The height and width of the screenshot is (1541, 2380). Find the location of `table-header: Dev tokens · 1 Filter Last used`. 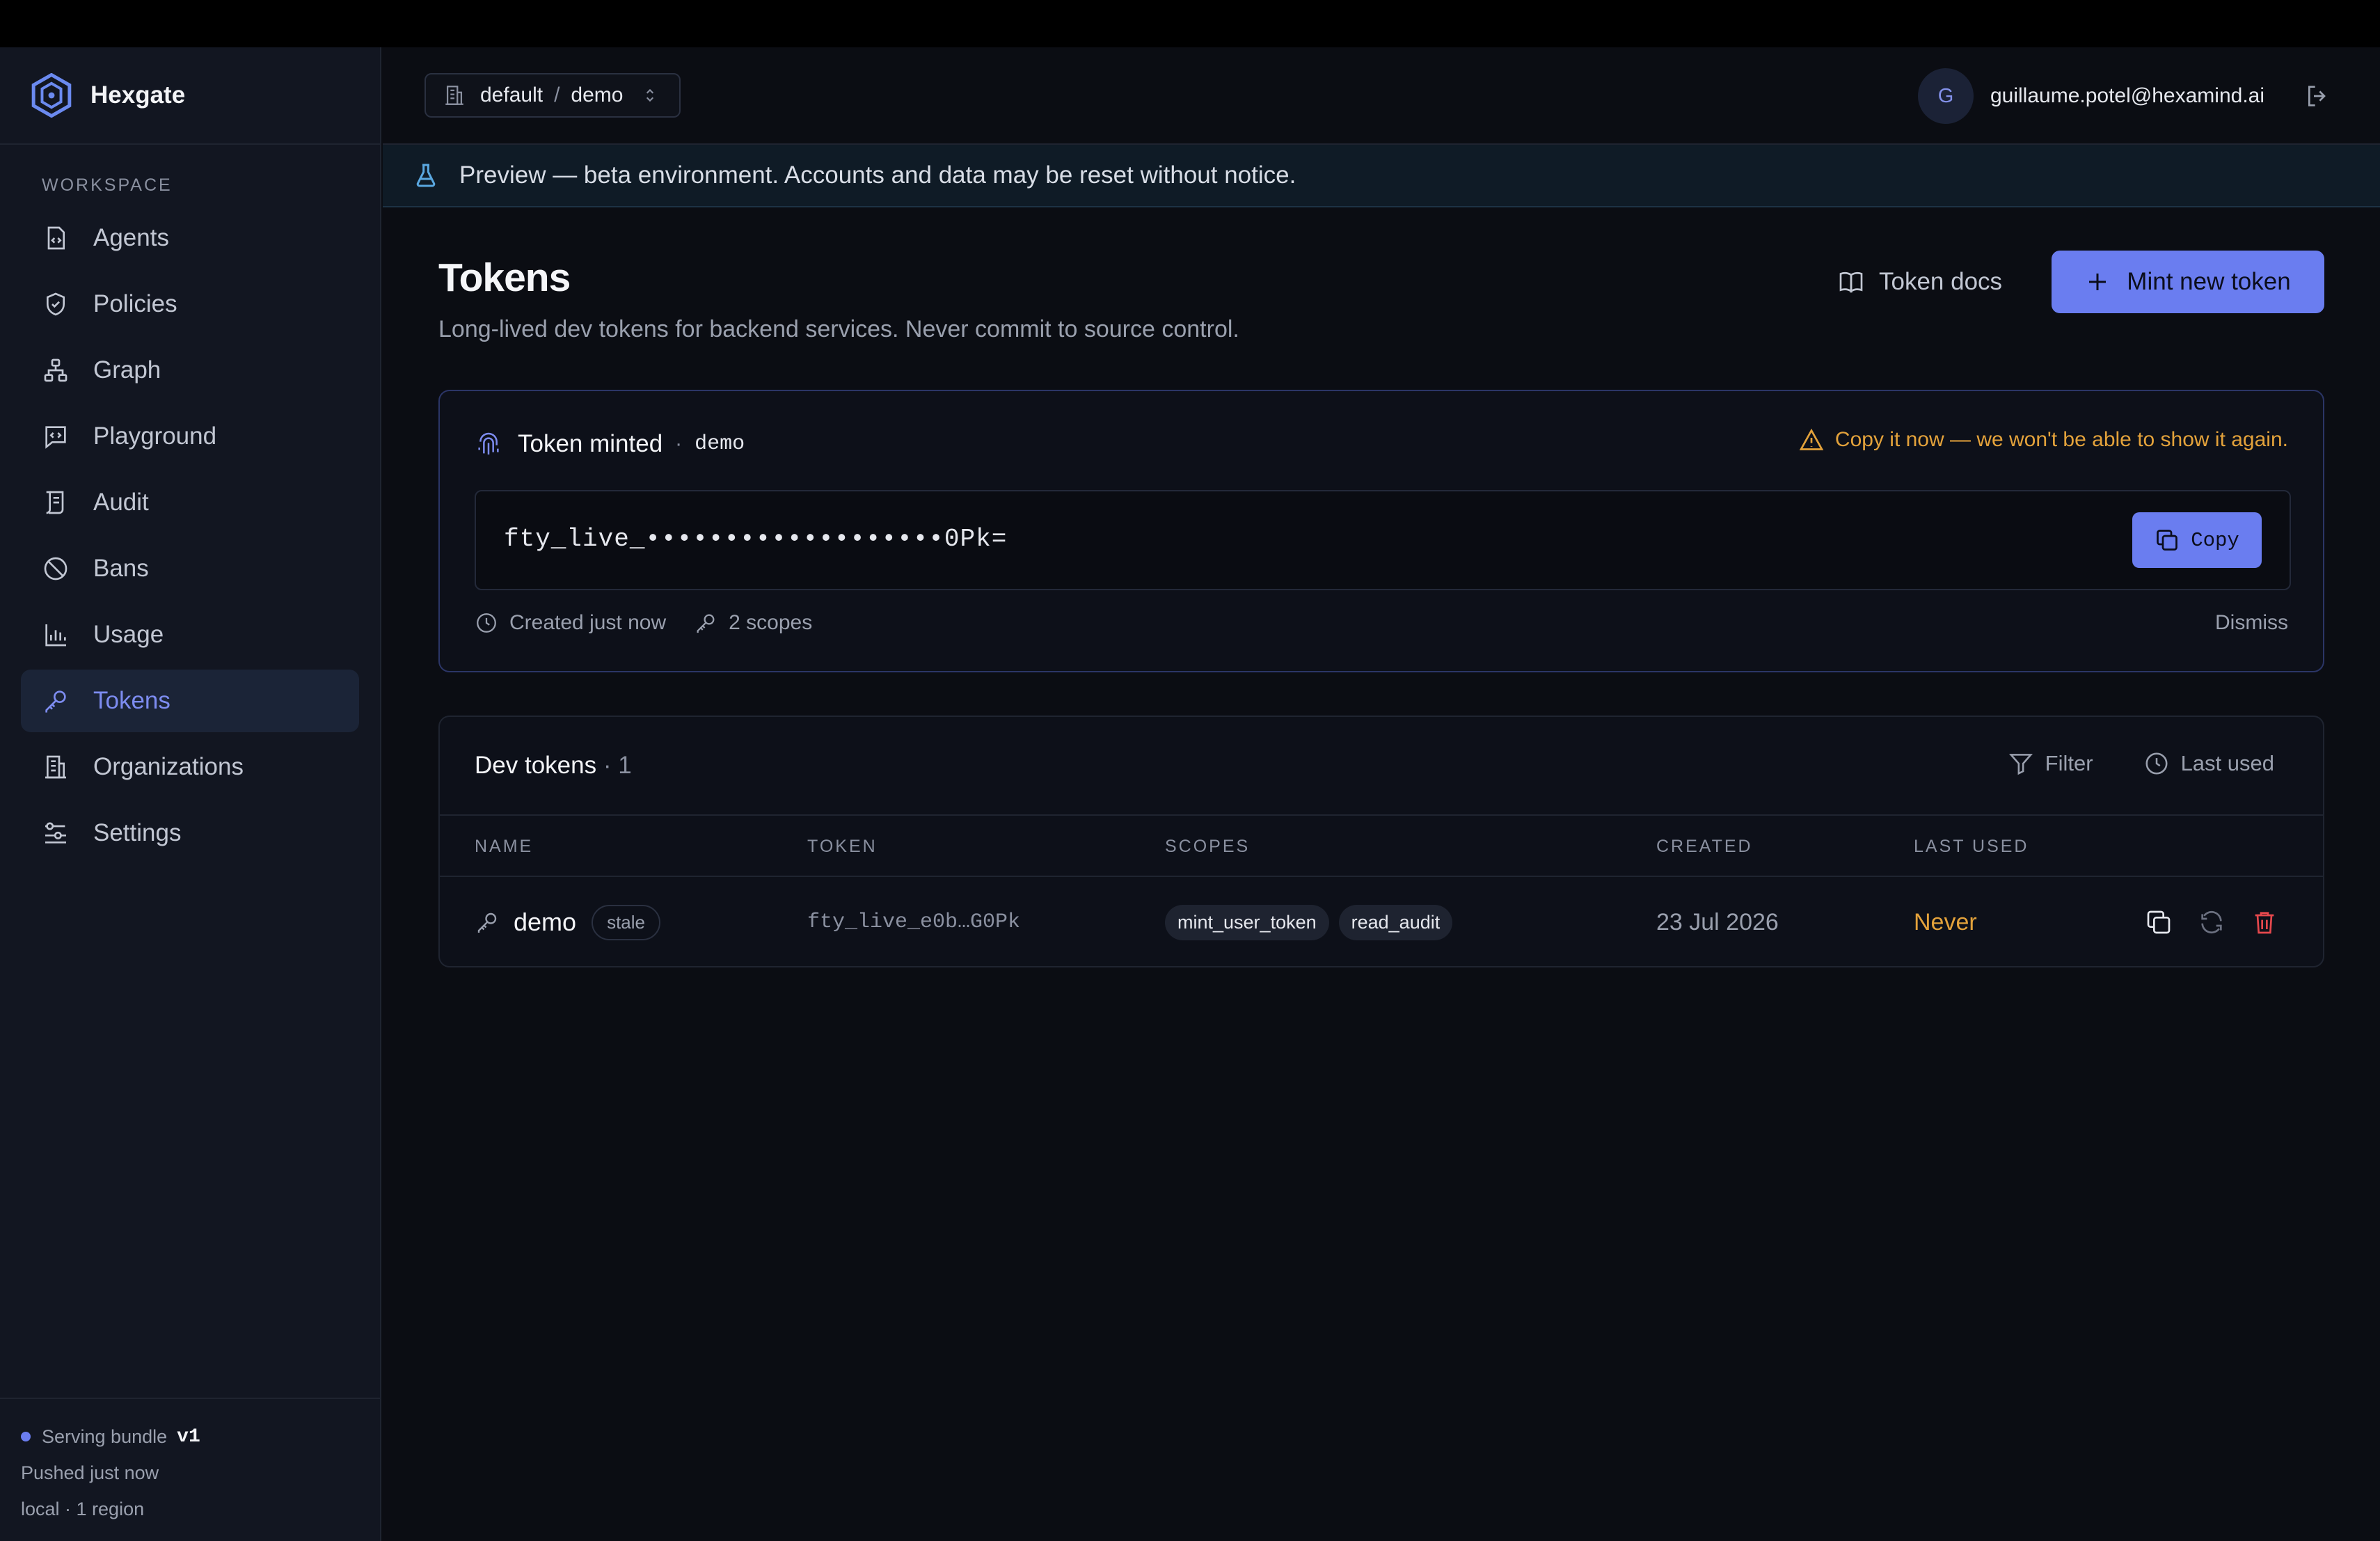

table-header: Dev tokens · 1 Filter Last used is located at coordinates (1381, 766).